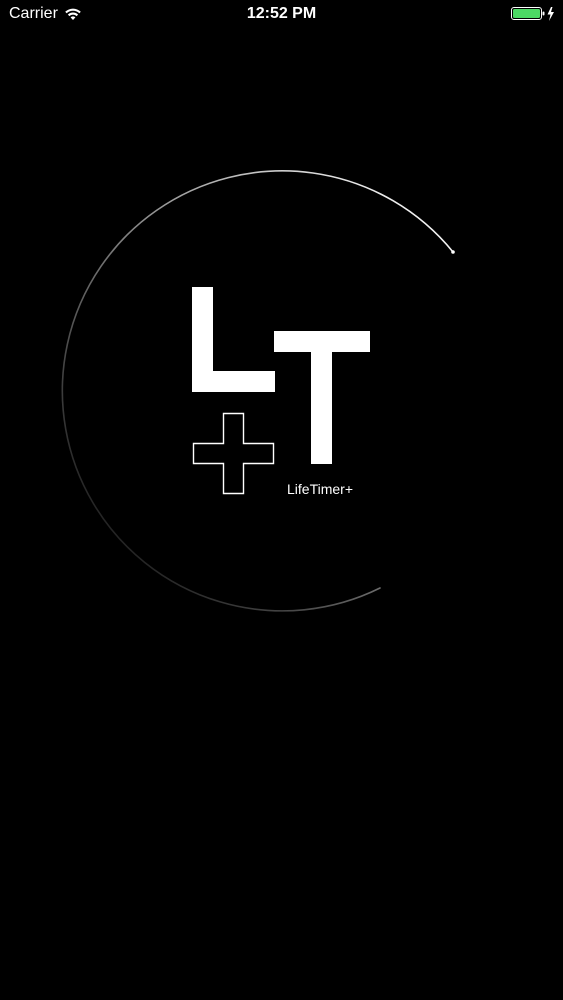  I want to click on logo-letter-t, so click(322, 397).